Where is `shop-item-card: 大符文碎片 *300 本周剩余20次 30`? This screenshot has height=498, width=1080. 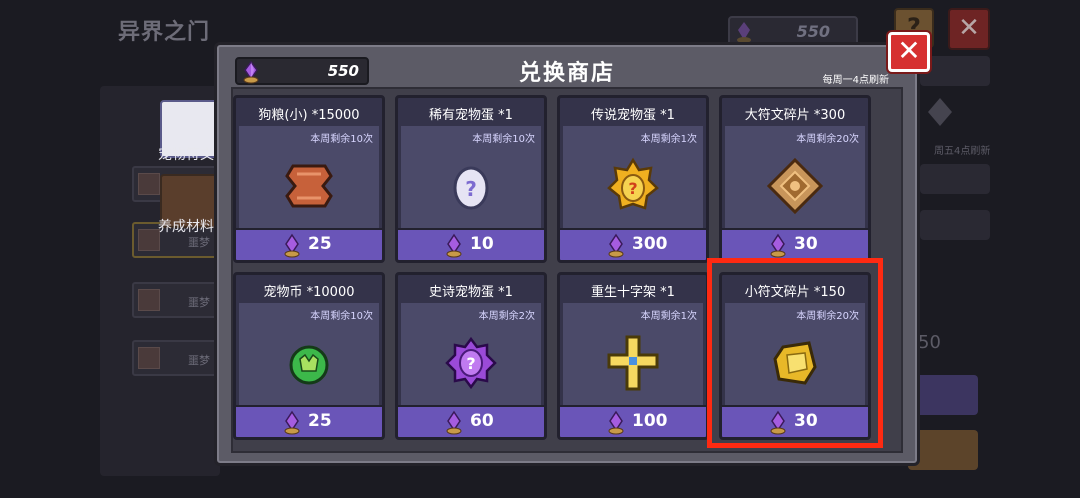
shop-item-card: 大符文碎片 *300 本周剩余20次 30 is located at coordinates (795, 179).